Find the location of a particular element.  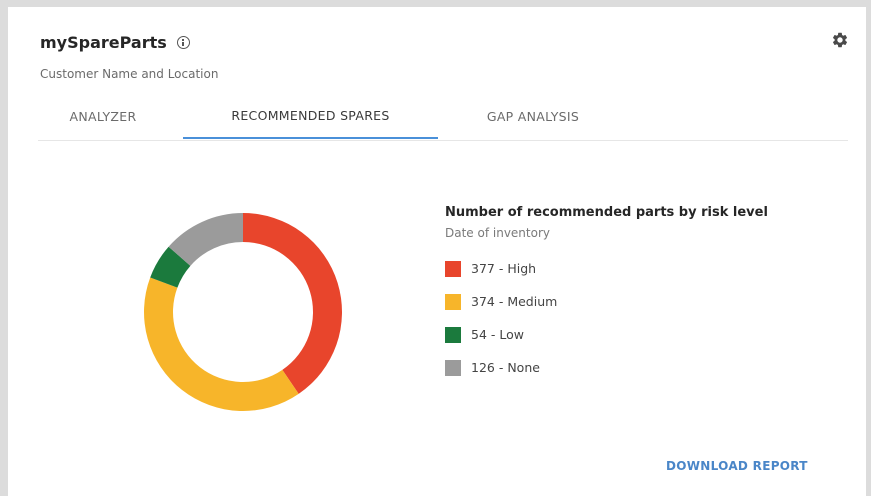

tab-recommended-spares: RECOMMENDED SPARES is located at coordinates (310, 116).